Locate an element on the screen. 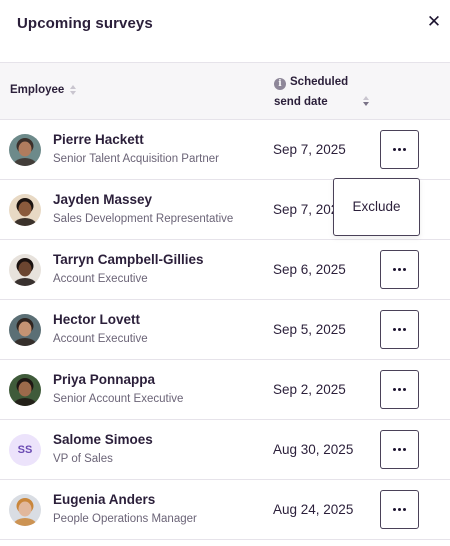 The width and height of the screenshot is (450, 546). employee-name: Pierre Hackett is located at coordinates (98, 139).